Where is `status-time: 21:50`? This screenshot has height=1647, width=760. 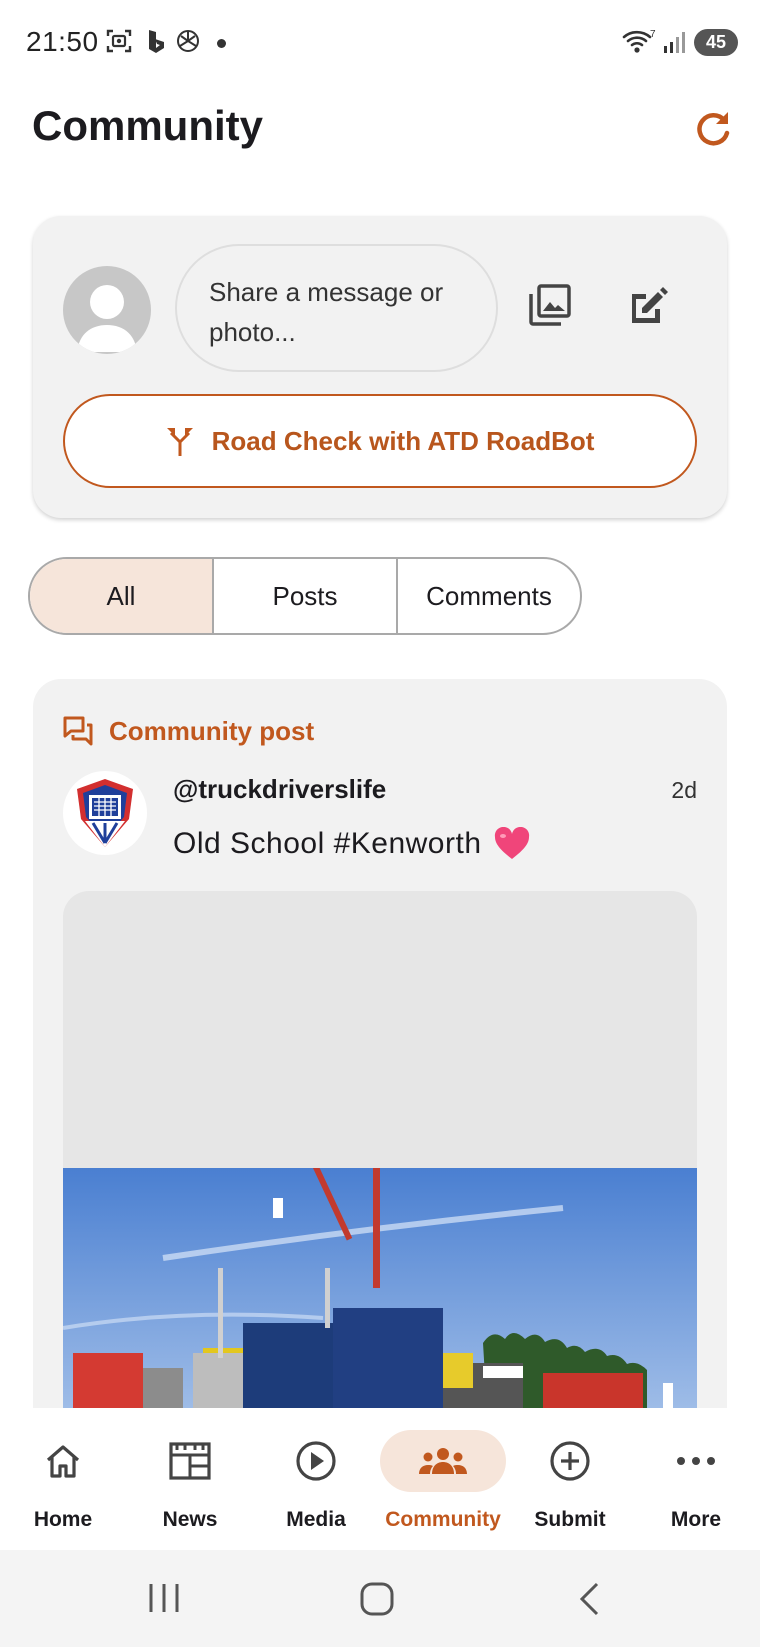 status-time: 21:50 is located at coordinates (62, 41).